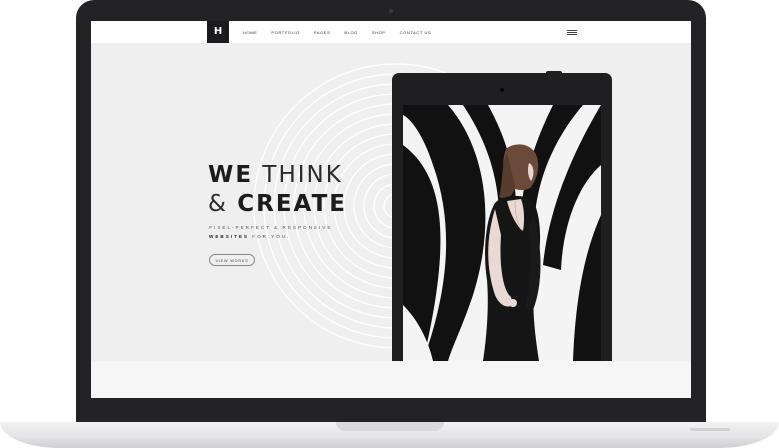 This screenshot has height=448, width=779. What do you see at coordinates (351, 32) in the screenshot?
I see `nav-blog: BLOG` at bounding box center [351, 32].